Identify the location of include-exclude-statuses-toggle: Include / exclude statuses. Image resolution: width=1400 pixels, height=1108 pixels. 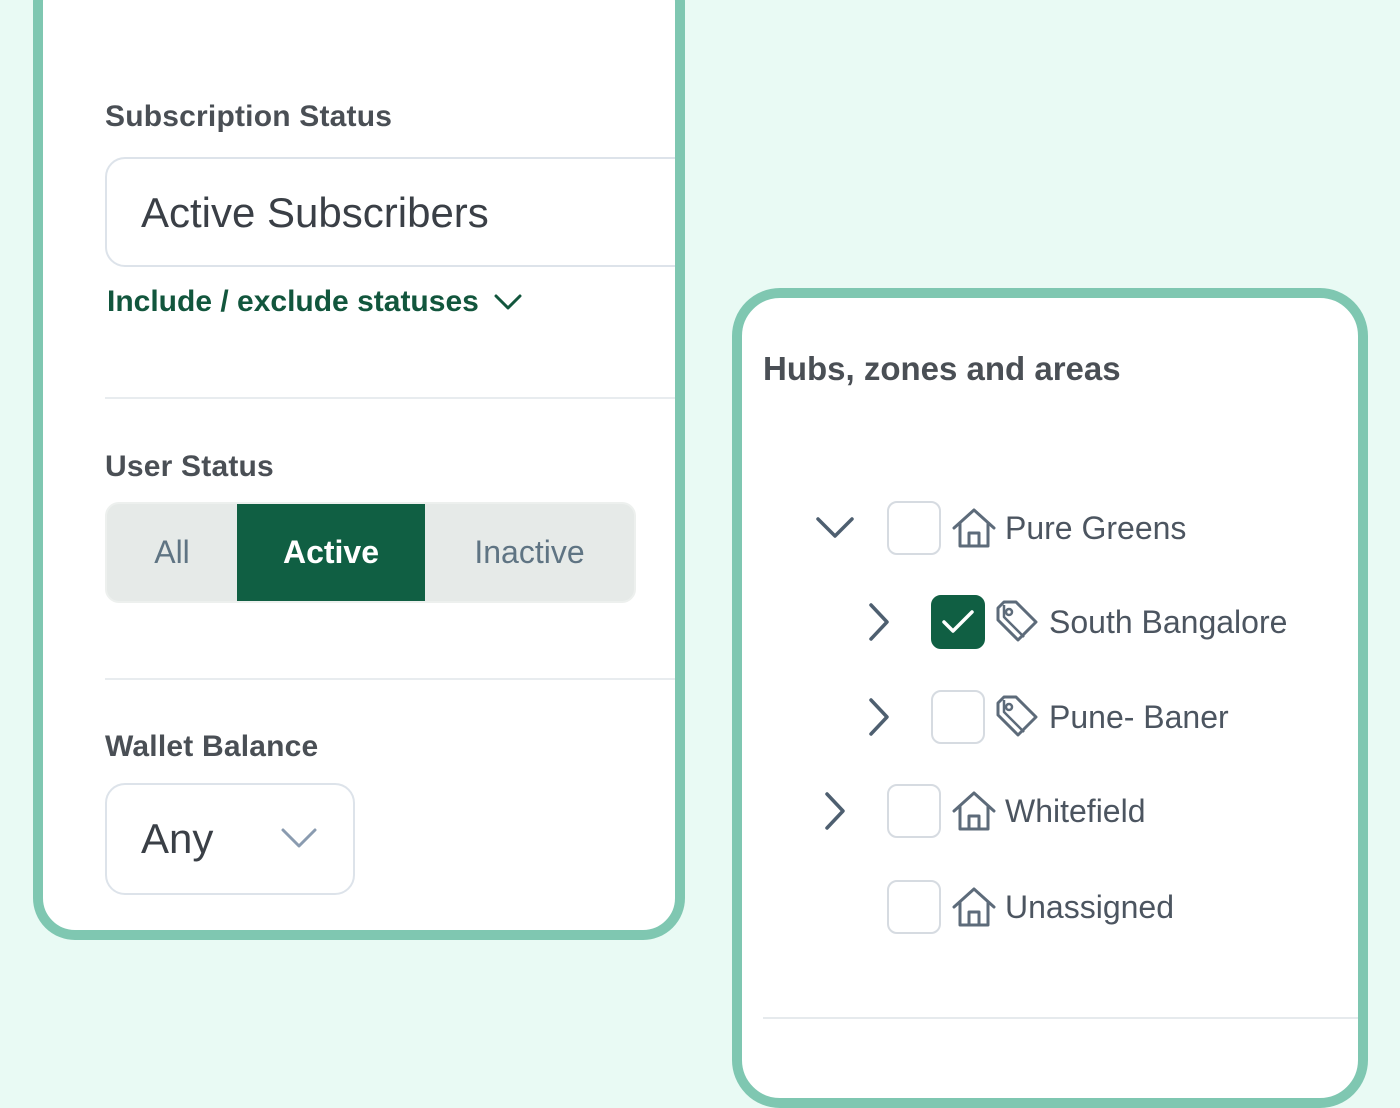
(315, 302).